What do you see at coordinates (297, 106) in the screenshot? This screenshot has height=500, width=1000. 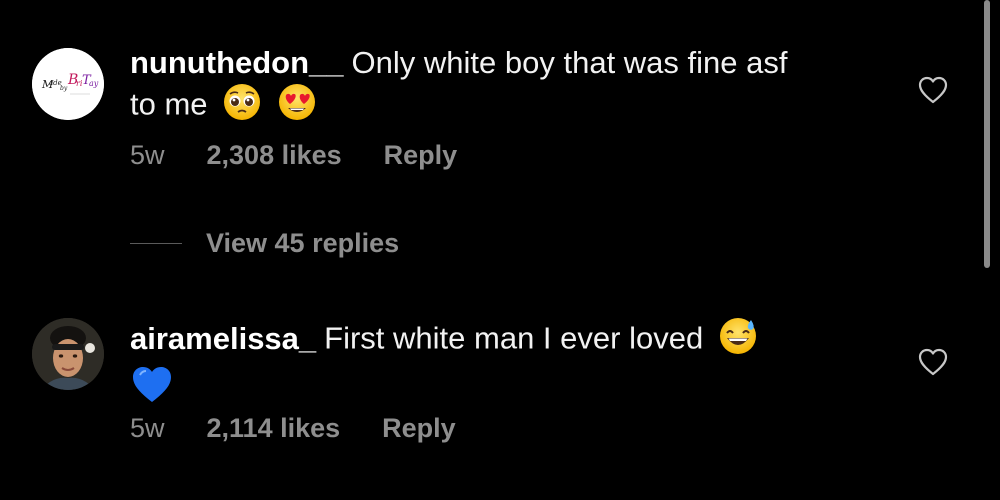 I see `heart-eyes-emoji` at bounding box center [297, 106].